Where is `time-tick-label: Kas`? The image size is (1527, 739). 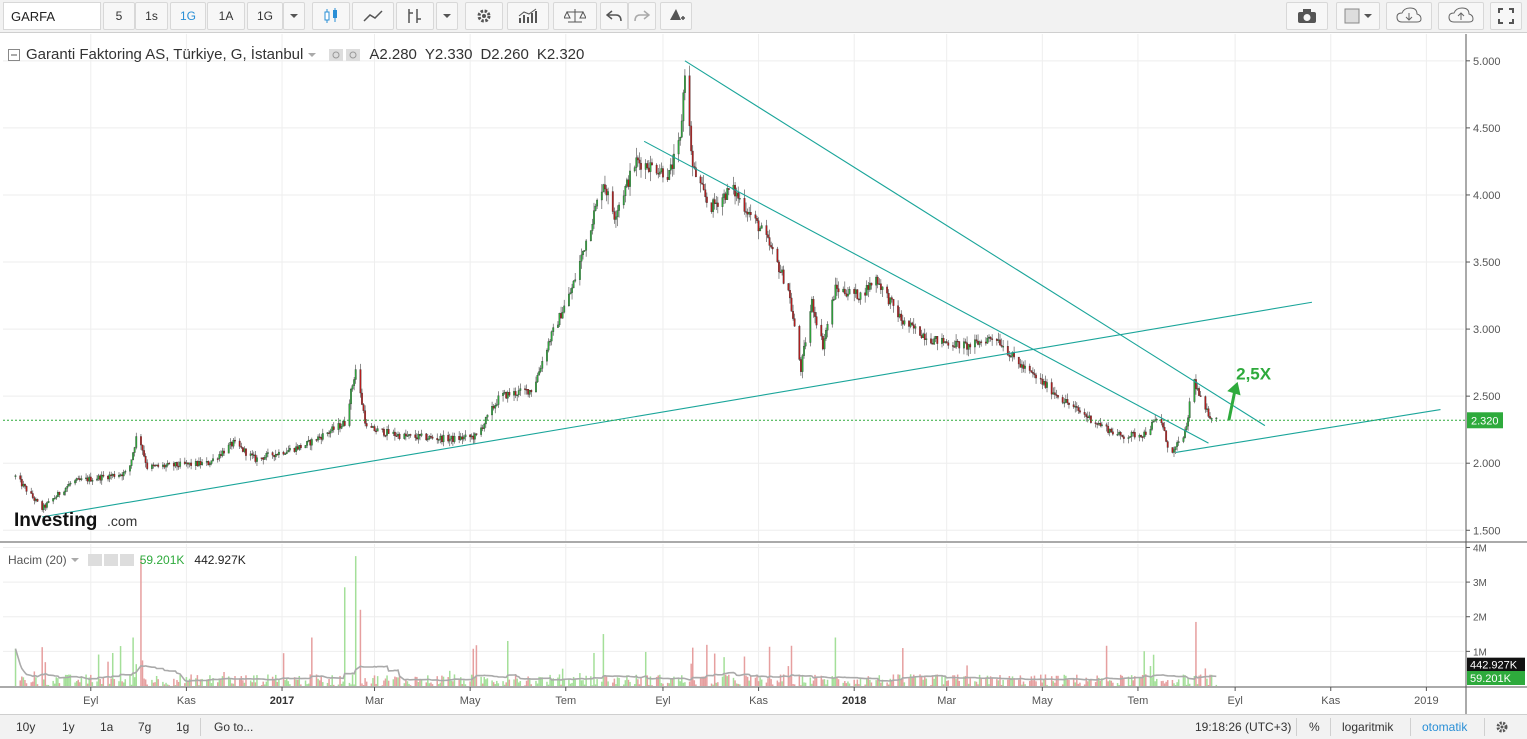 time-tick-label: Kas is located at coordinates (186, 701).